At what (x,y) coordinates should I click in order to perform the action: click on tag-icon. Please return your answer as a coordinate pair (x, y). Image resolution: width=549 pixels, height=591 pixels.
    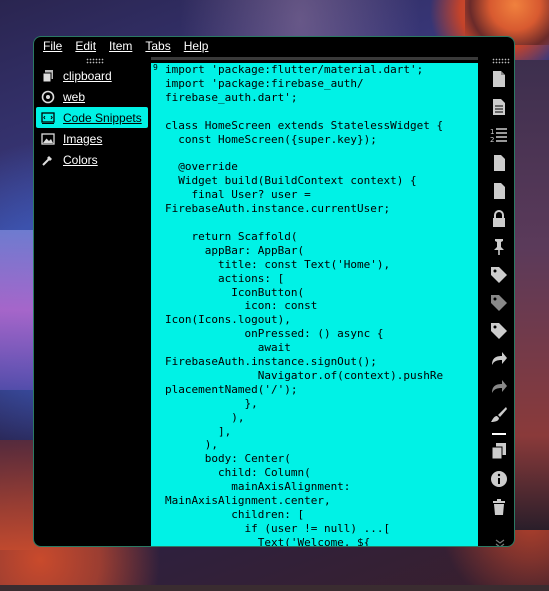
    Looking at the image, I should click on (499, 277).